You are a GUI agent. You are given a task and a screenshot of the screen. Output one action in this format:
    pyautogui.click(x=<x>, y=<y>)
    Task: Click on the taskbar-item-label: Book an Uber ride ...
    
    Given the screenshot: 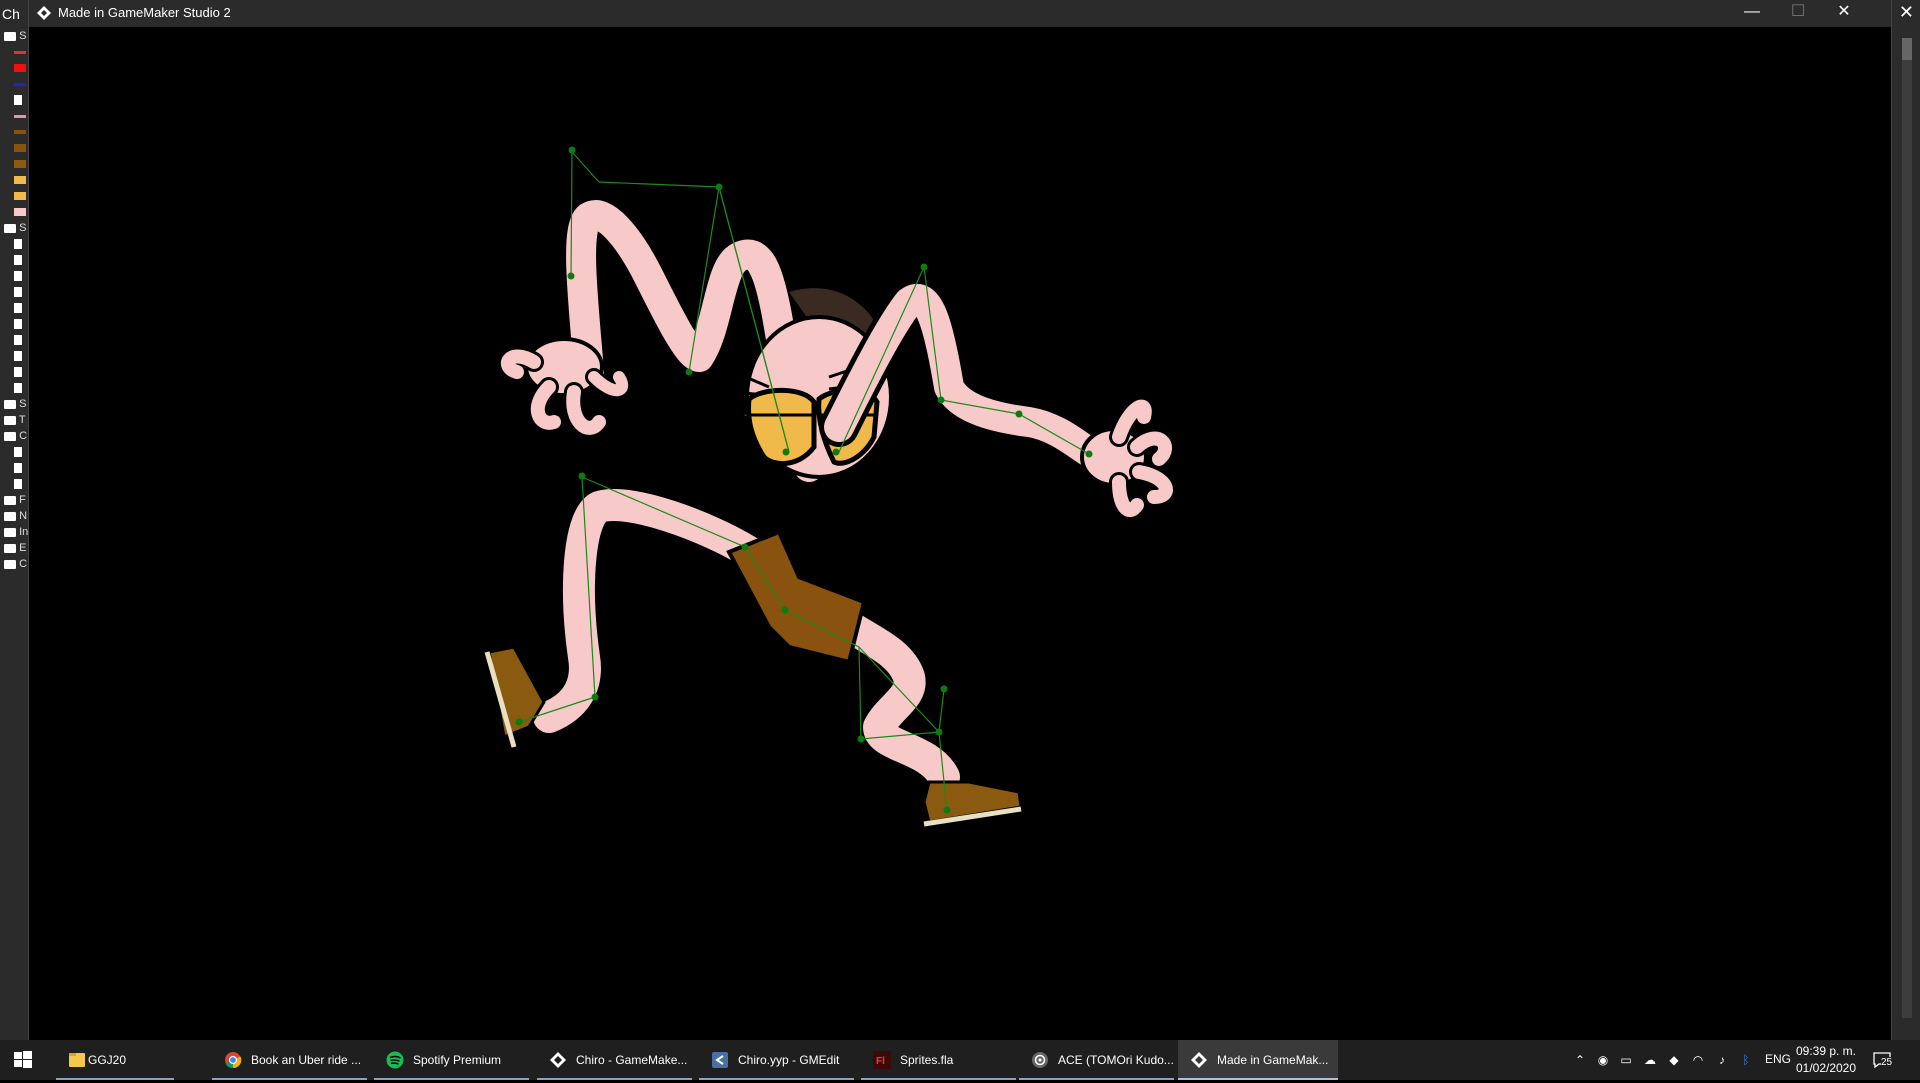 What is the action you would take?
    pyautogui.click(x=306, y=1060)
    